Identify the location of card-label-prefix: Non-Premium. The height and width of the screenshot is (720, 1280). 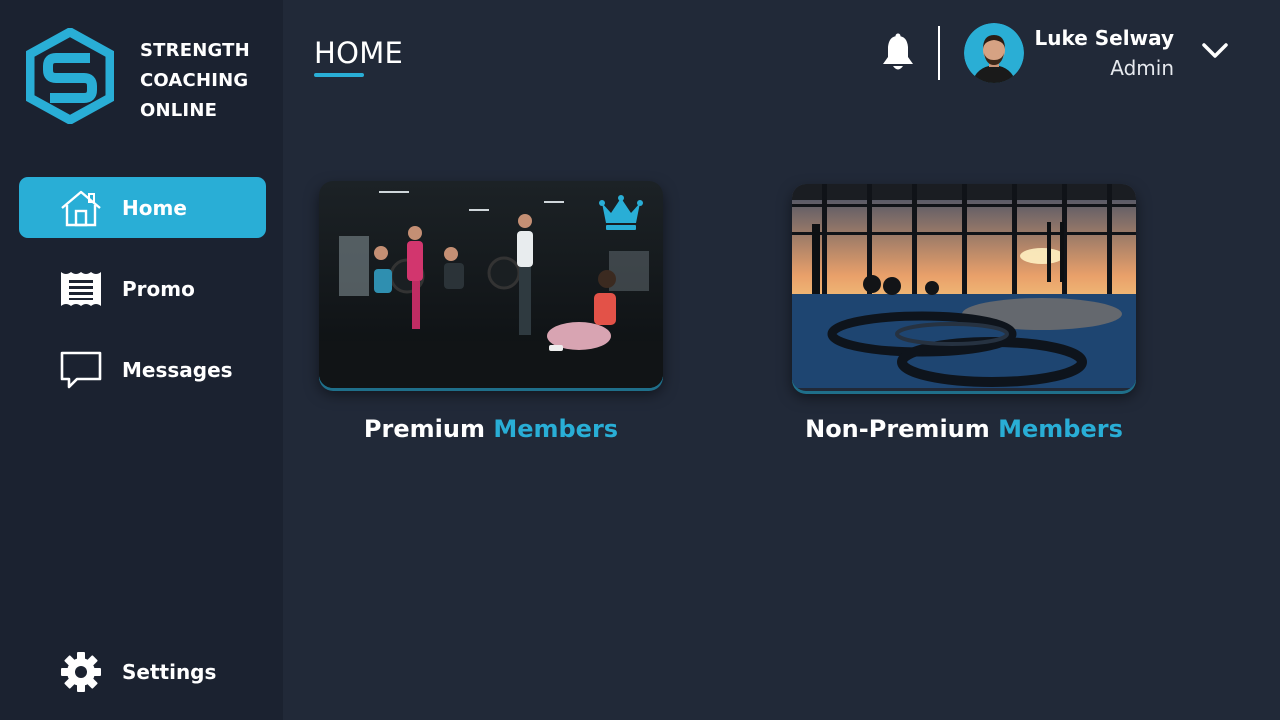
(897, 429).